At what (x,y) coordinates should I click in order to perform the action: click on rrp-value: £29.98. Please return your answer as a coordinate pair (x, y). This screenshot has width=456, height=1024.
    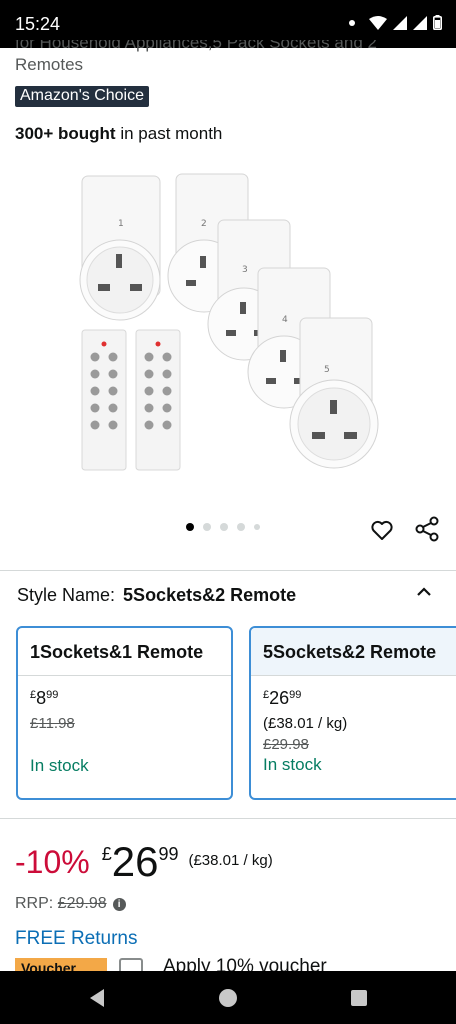
    Looking at the image, I should click on (82, 903).